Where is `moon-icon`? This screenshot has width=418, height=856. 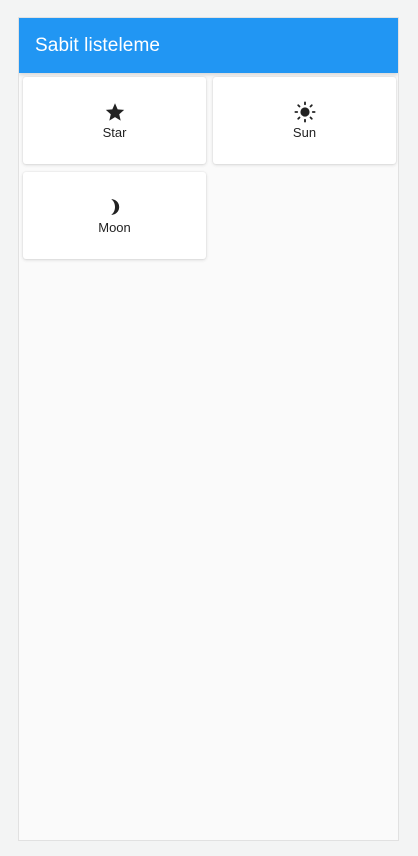 moon-icon is located at coordinates (114, 207).